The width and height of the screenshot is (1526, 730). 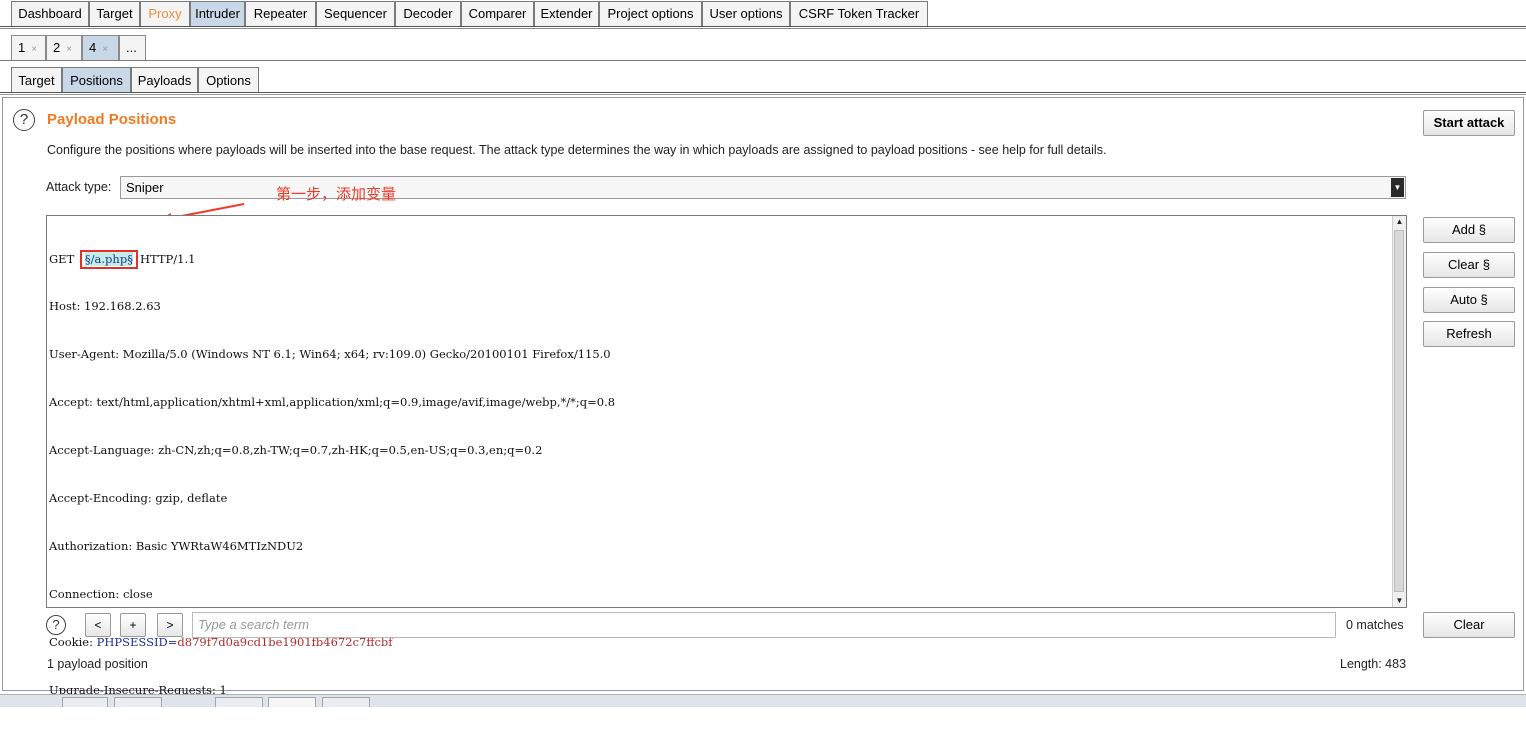 What do you see at coordinates (1373, 664) in the screenshot?
I see `request-length: Length: 483` at bounding box center [1373, 664].